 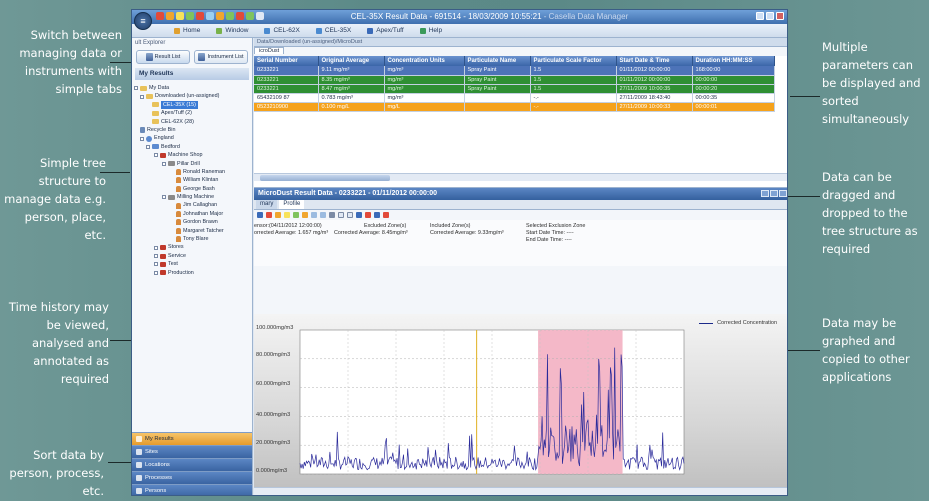 What do you see at coordinates (192, 96) in the screenshot?
I see `tree-node: Downloaded (un-assigned)` at bounding box center [192, 96].